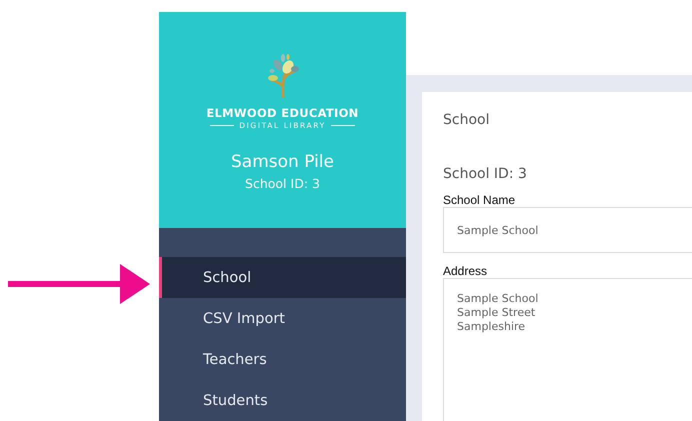  What do you see at coordinates (282, 400) in the screenshot?
I see `nav-item: Students` at bounding box center [282, 400].